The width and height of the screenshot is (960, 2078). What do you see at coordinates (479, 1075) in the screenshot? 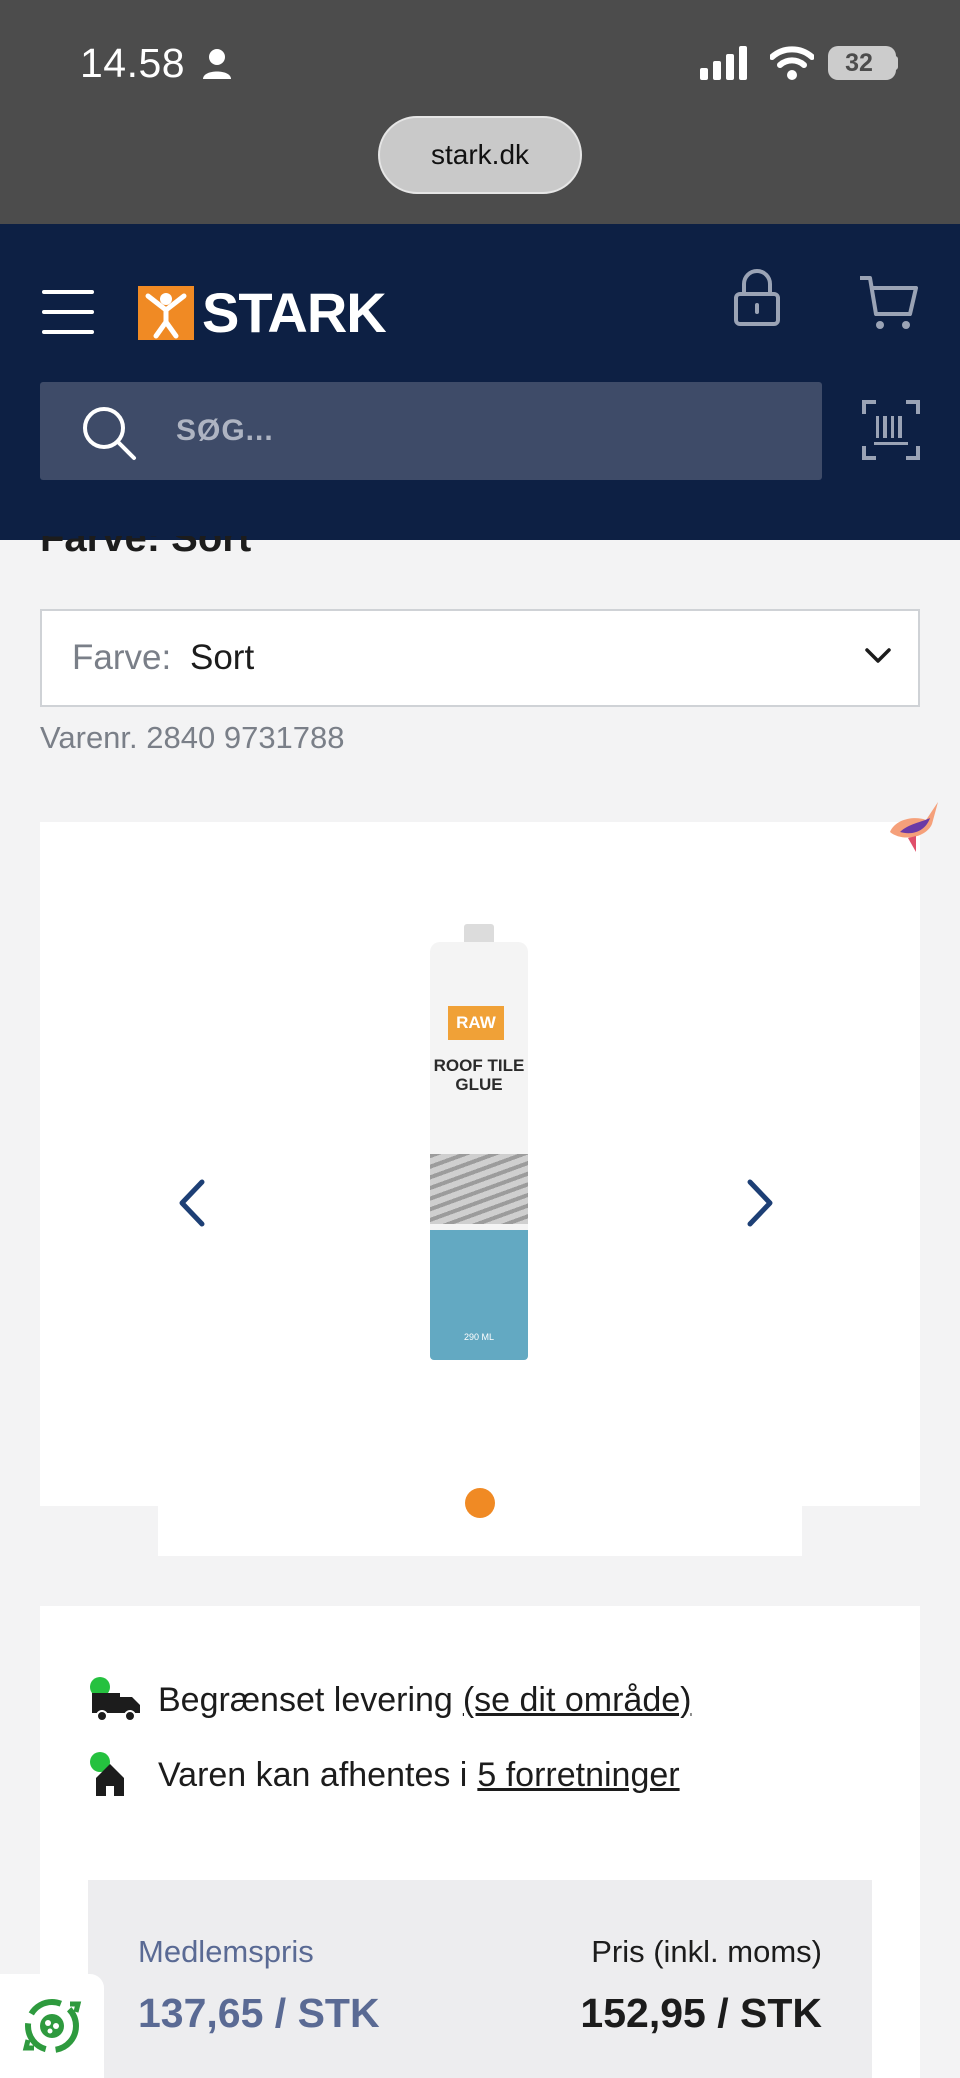
I see `product-image-name: ROOF TILE GLUE` at bounding box center [479, 1075].